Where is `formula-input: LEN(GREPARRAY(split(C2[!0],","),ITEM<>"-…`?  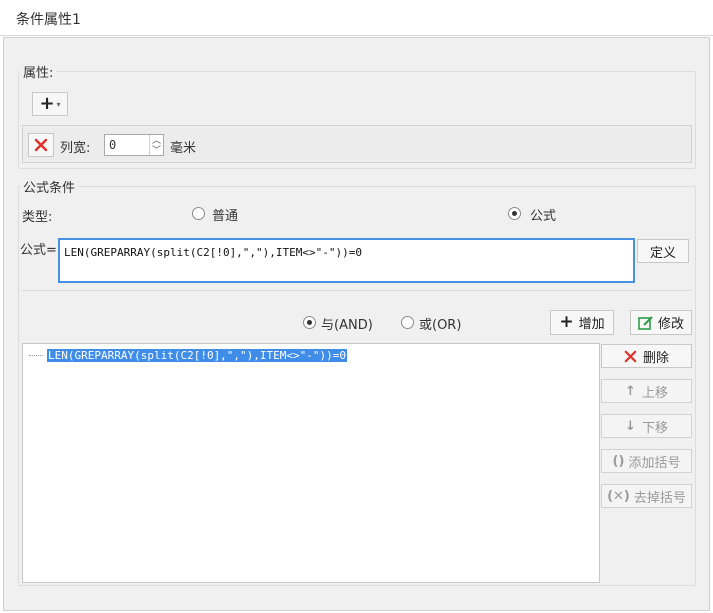 formula-input: LEN(GREPARRAY(split(C2[!0],","),ITEM<>"-… is located at coordinates (346, 260).